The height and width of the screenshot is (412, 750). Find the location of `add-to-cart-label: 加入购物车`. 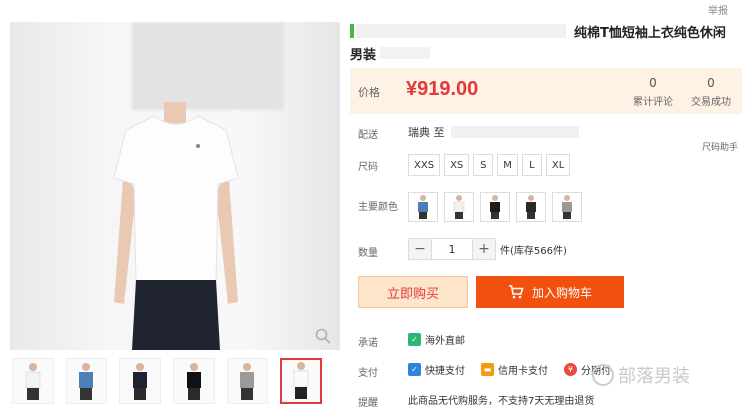

add-to-cart-label: 加入购物车 is located at coordinates (561, 292).